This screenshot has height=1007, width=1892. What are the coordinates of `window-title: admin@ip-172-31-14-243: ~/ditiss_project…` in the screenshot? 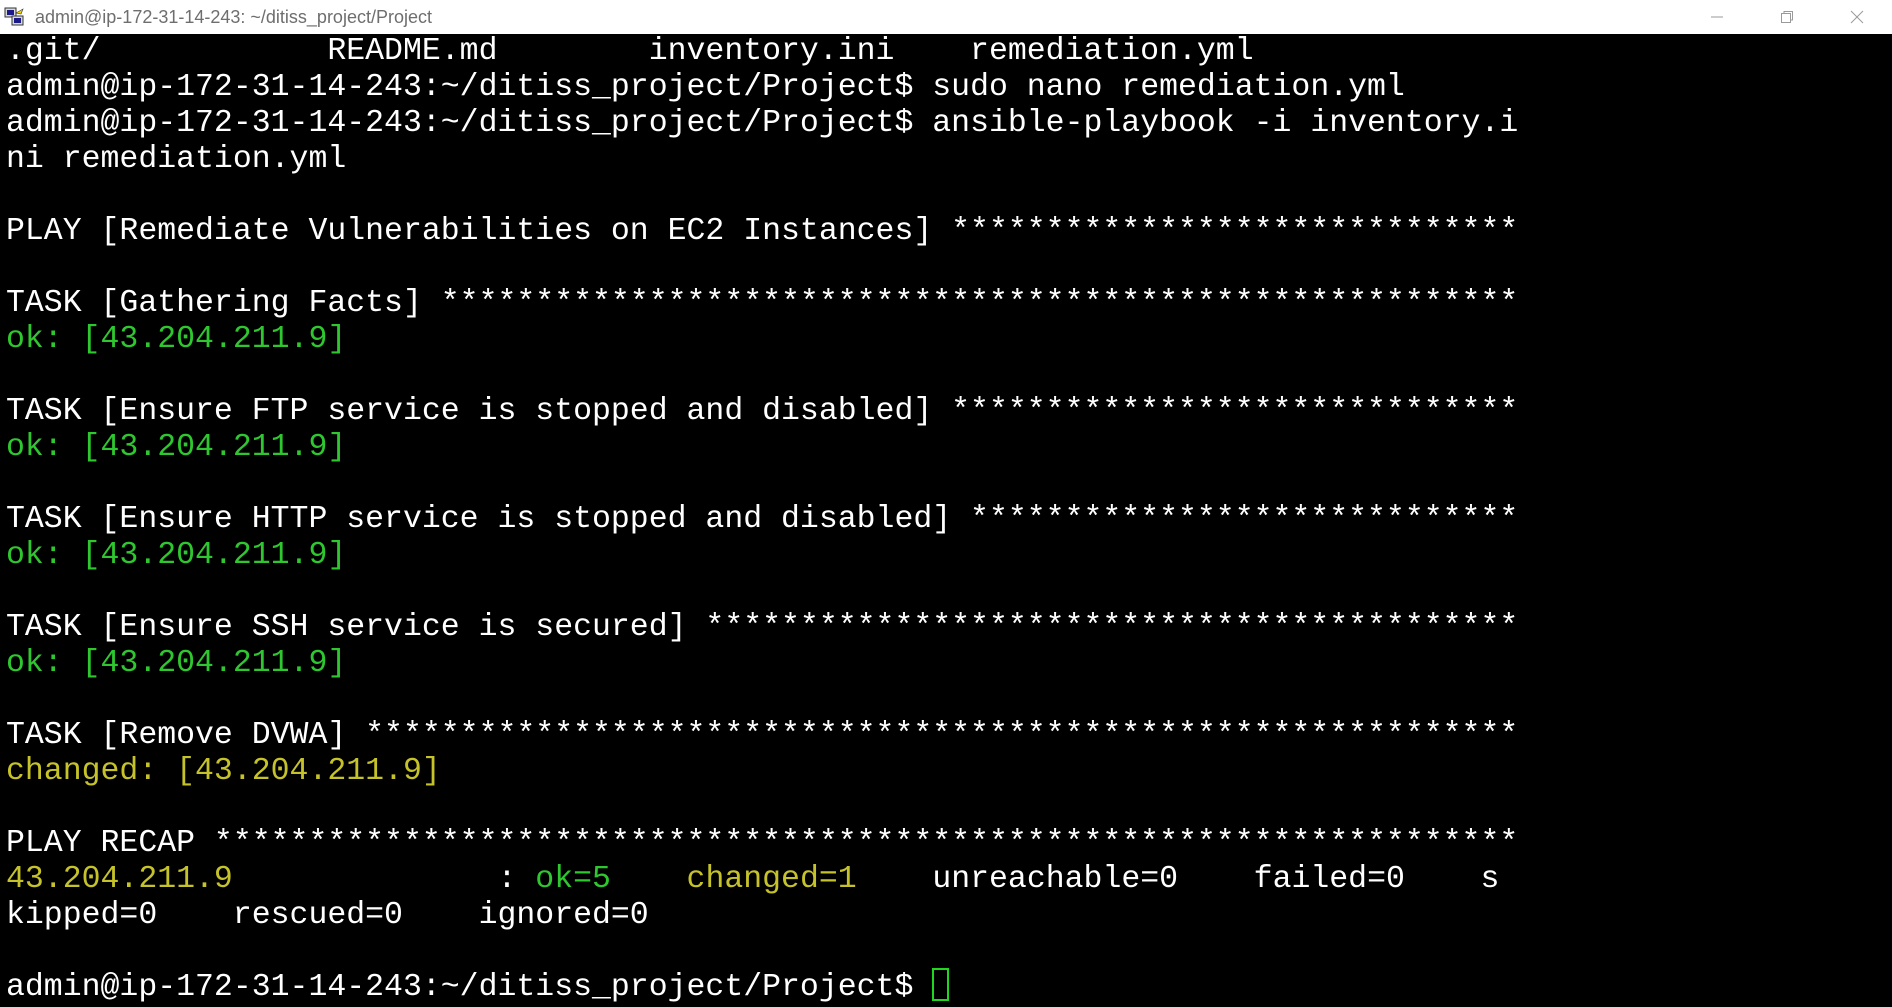 It's located at (233, 16).